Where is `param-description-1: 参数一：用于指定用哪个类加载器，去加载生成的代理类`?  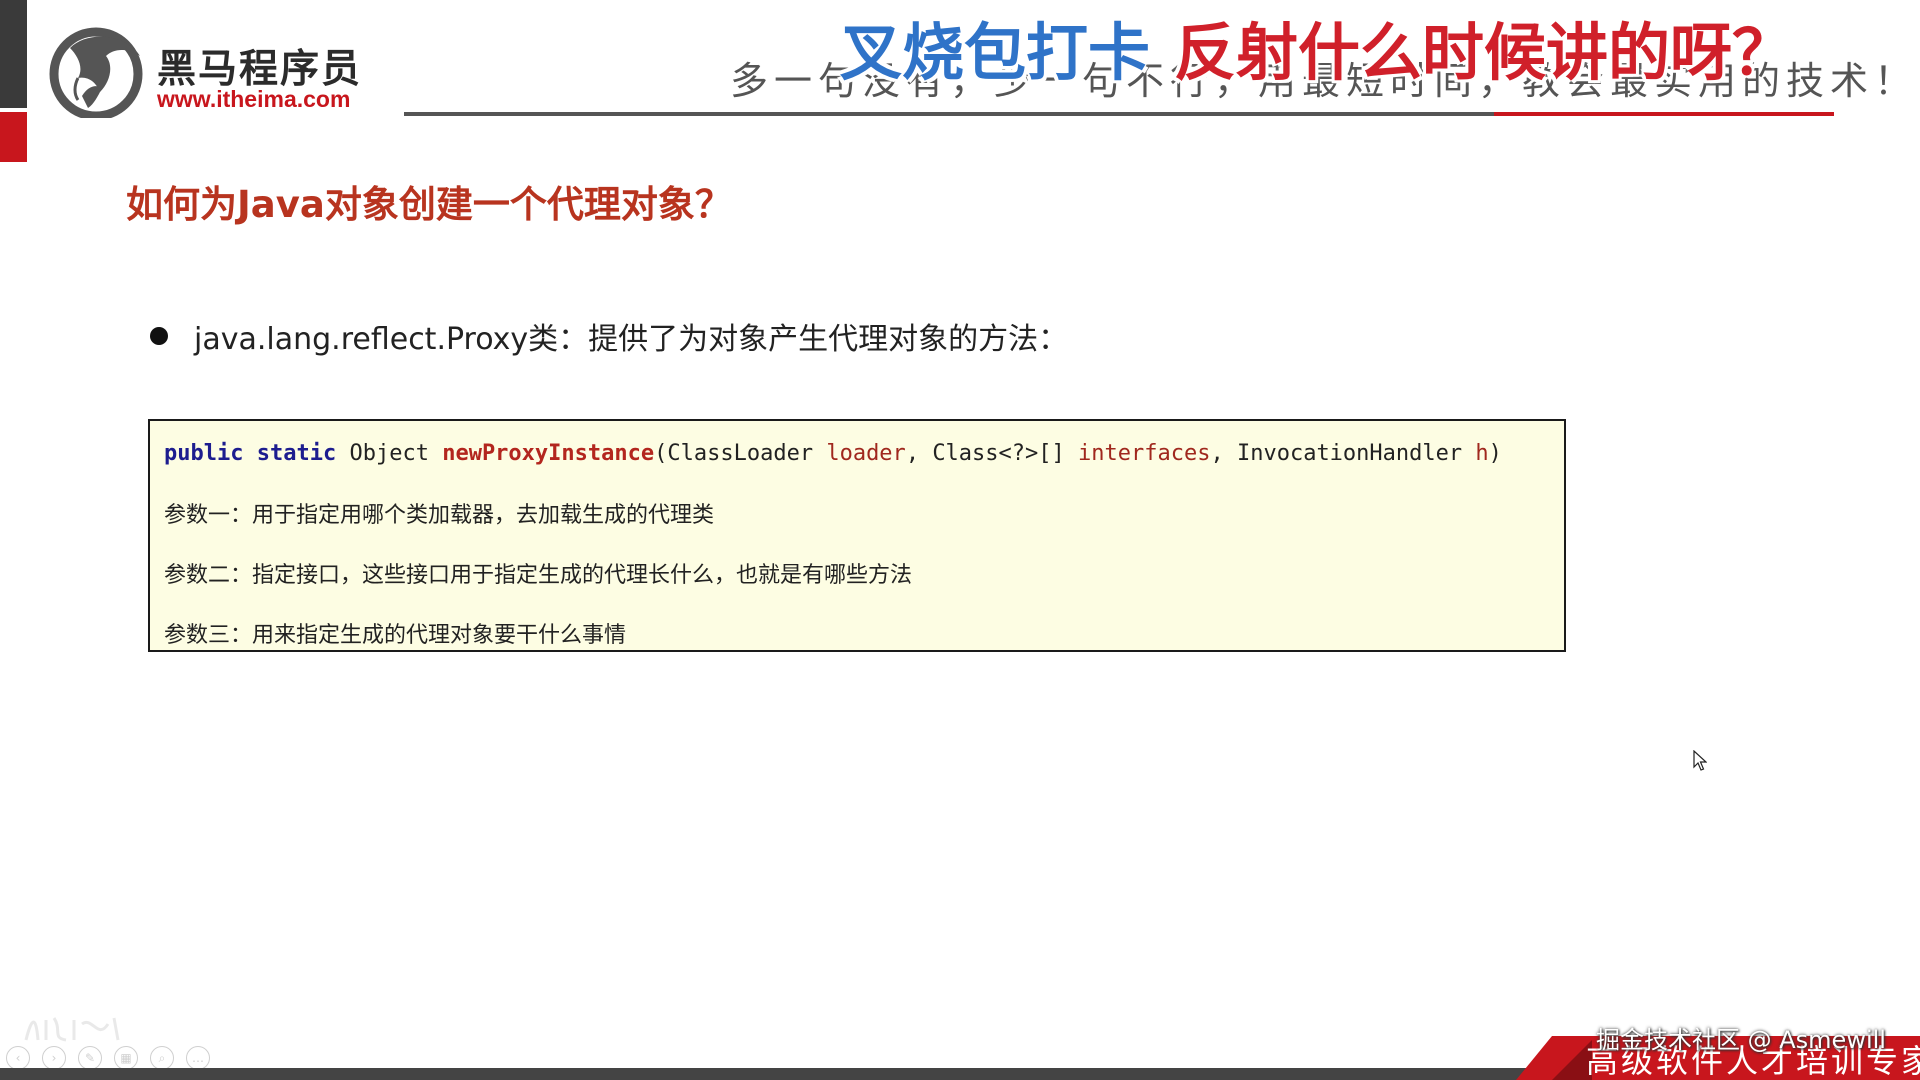
param-description-1: 参数一：用于指定用哪个类加载器，去加载生成的代理类 is located at coordinates (439, 515).